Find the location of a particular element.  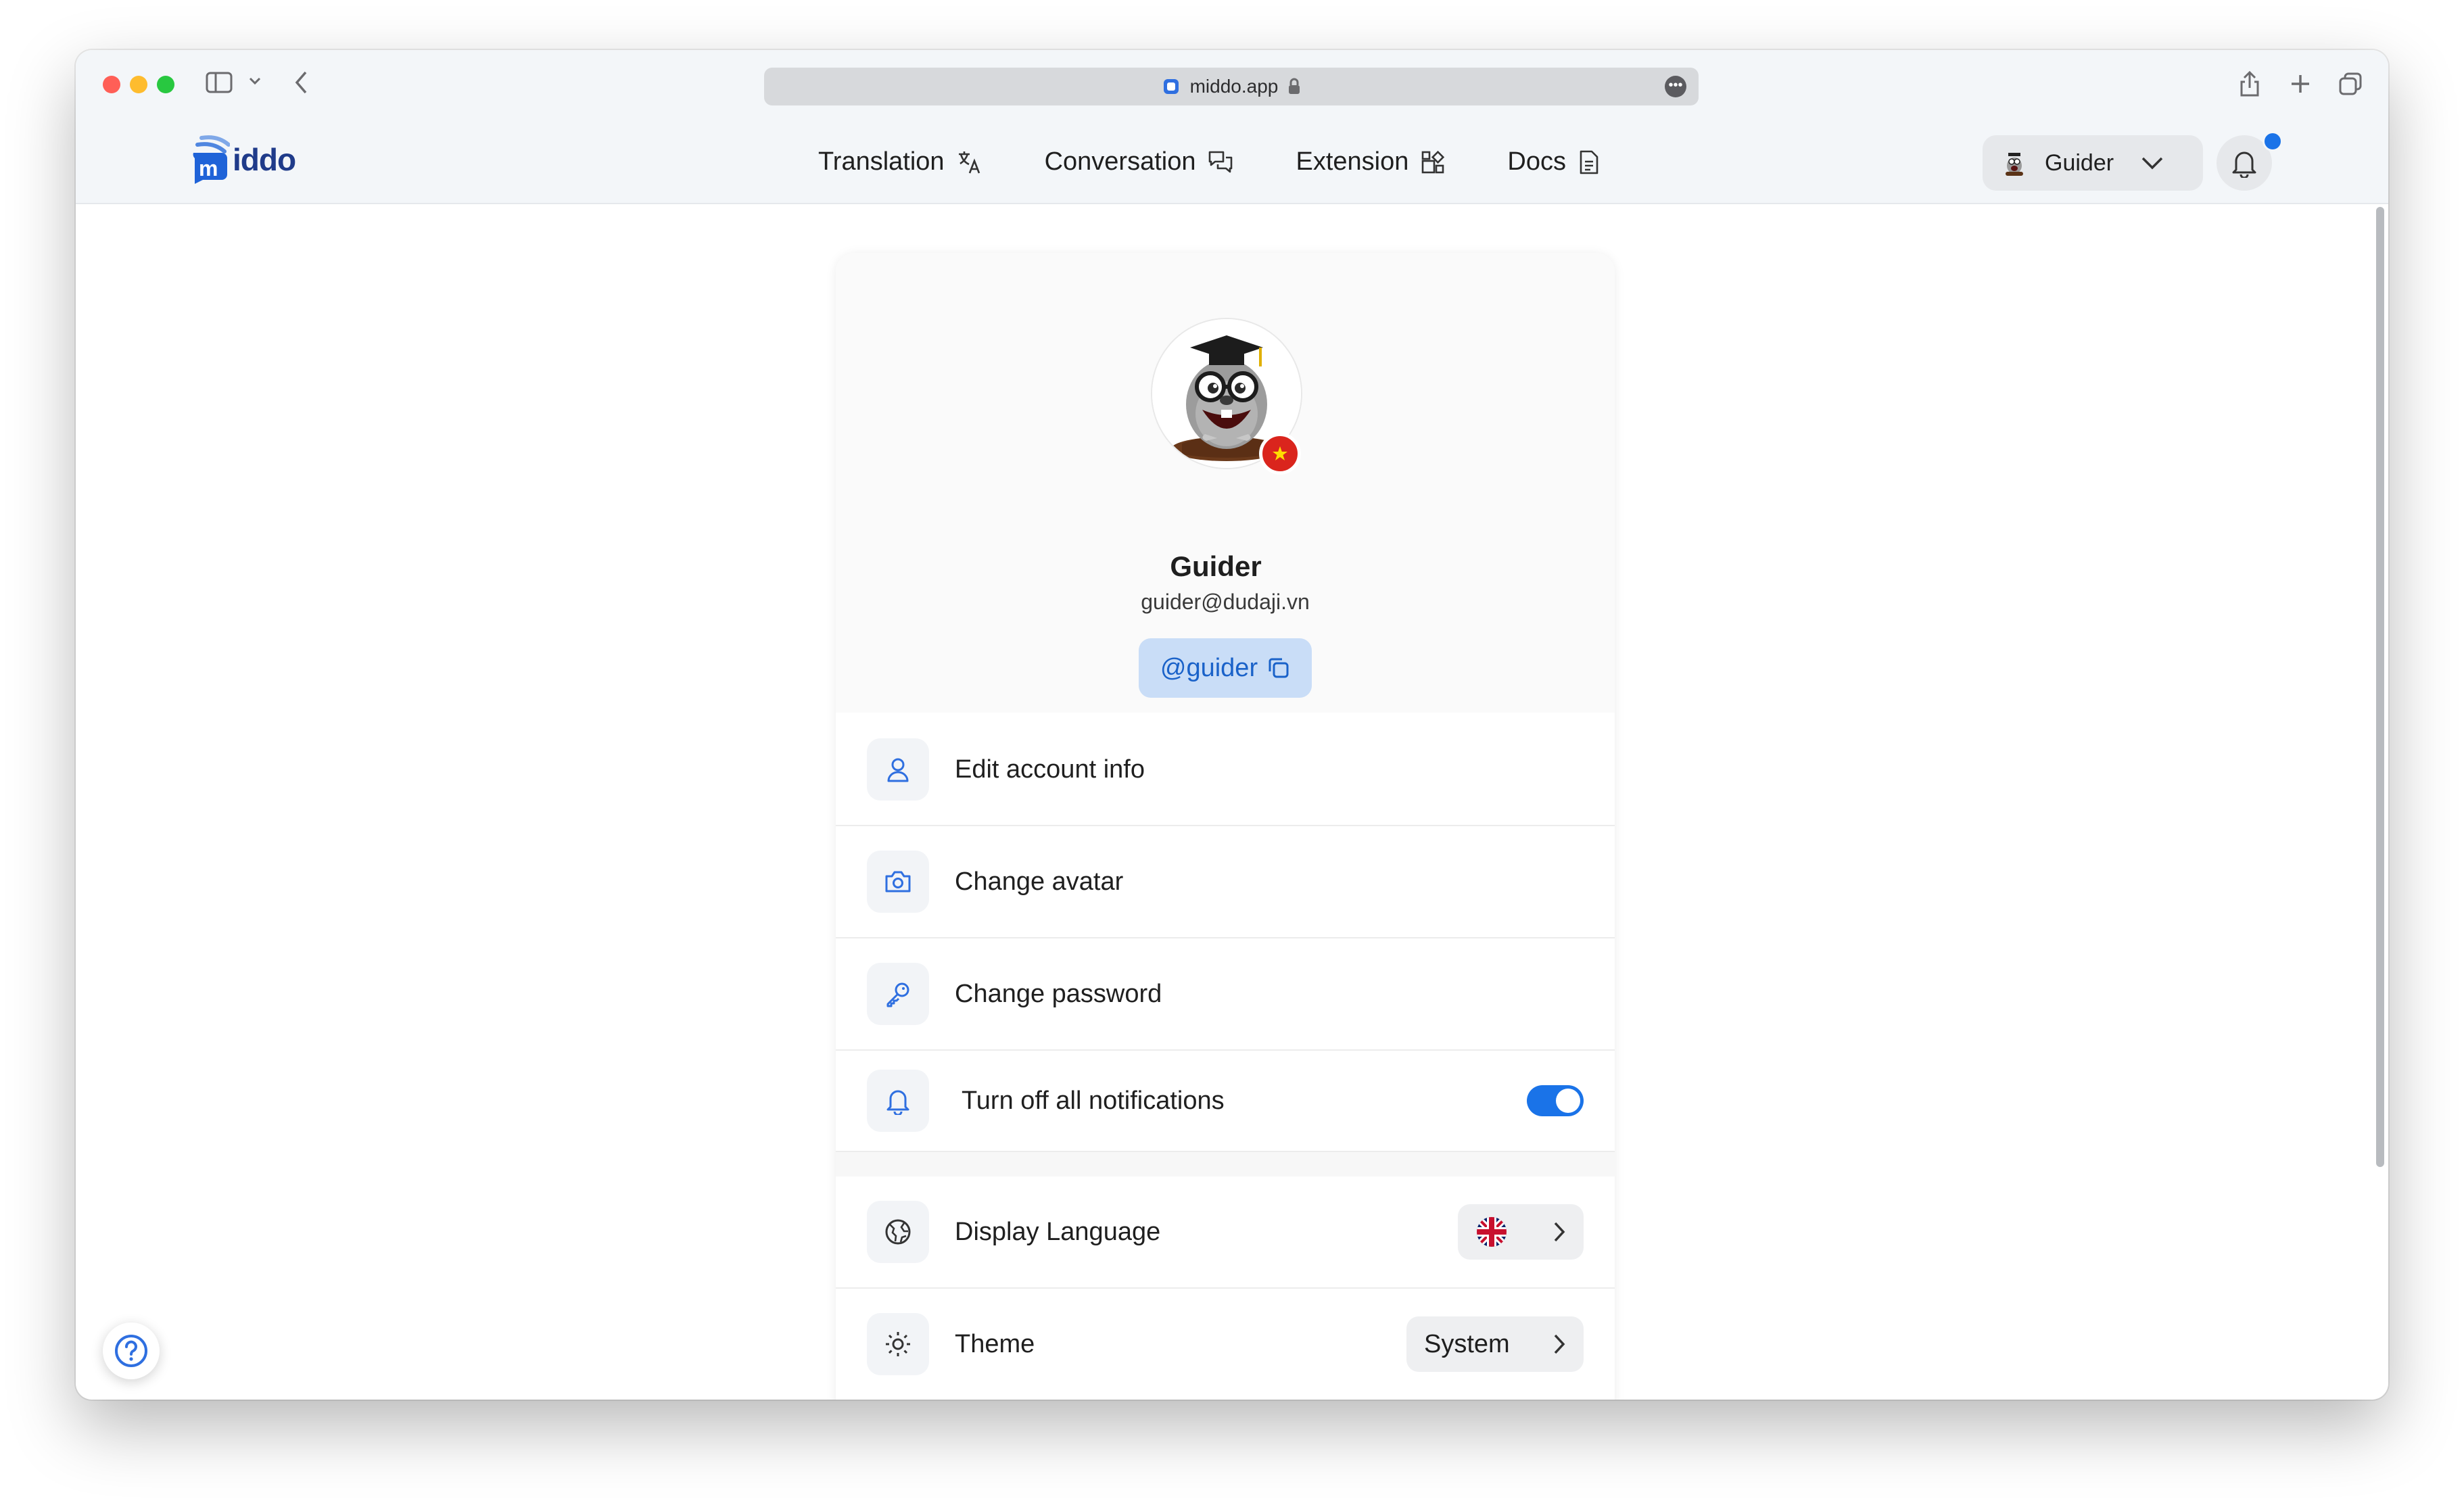

menu-change-avatar: Change avatar is located at coordinates (1225, 882).